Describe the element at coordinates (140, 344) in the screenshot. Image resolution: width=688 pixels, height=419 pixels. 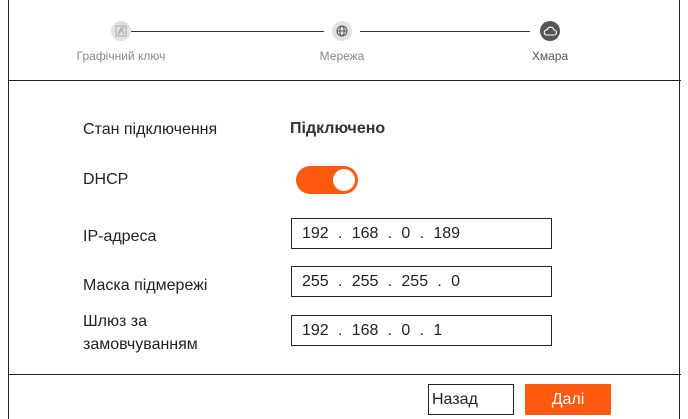
I see `gateway-label-line2: замовчуванням` at that location.